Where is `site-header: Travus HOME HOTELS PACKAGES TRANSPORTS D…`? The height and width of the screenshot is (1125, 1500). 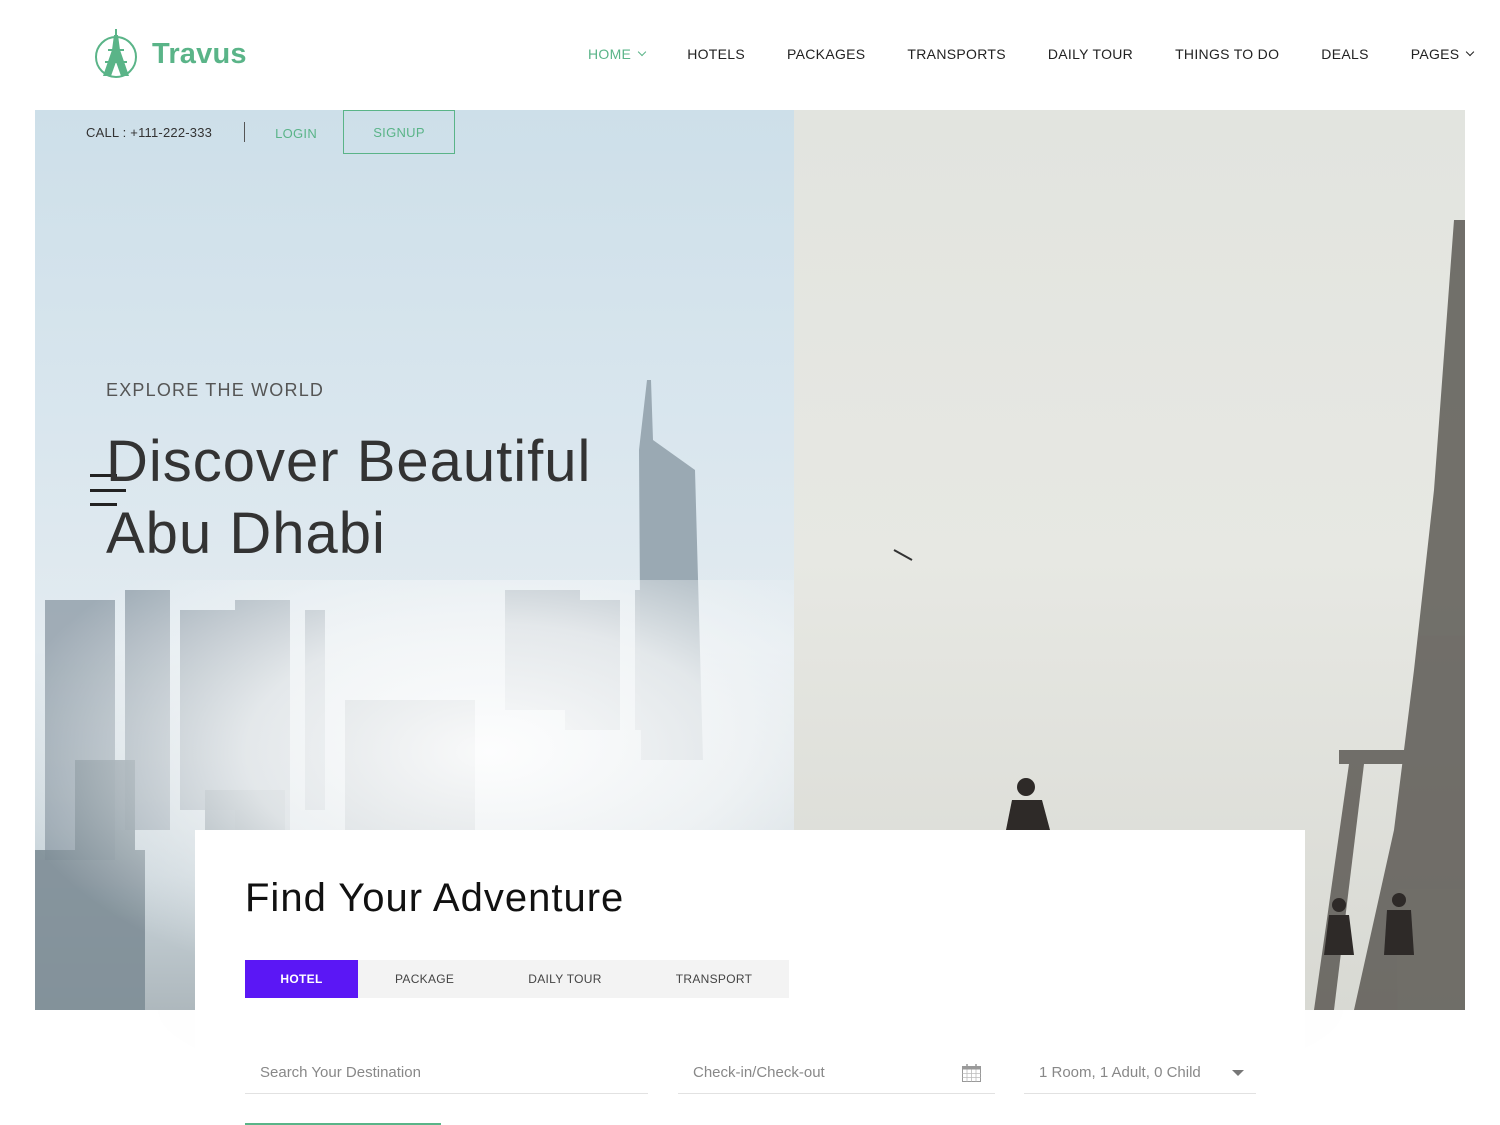
site-header: Travus HOME HOTELS PACKAGES TRANSPORTS D… is located at coordinates (750, 55).